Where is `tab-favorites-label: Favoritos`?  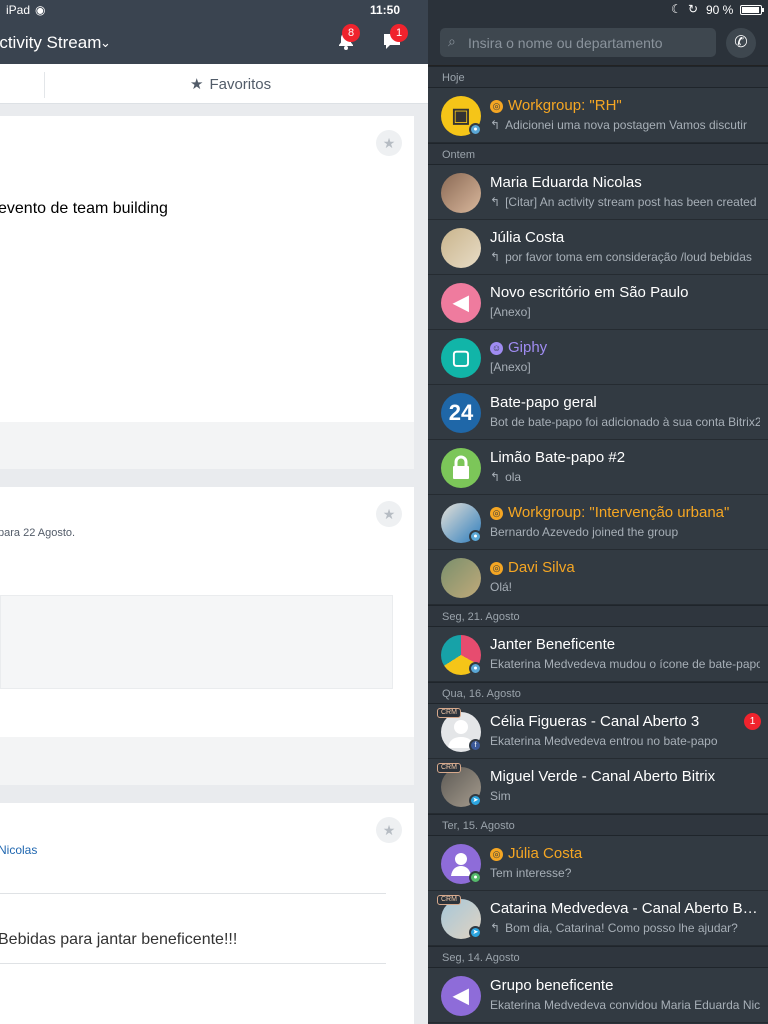 tab-favorites-label: Favoritos is located at coordinates (240, 84).